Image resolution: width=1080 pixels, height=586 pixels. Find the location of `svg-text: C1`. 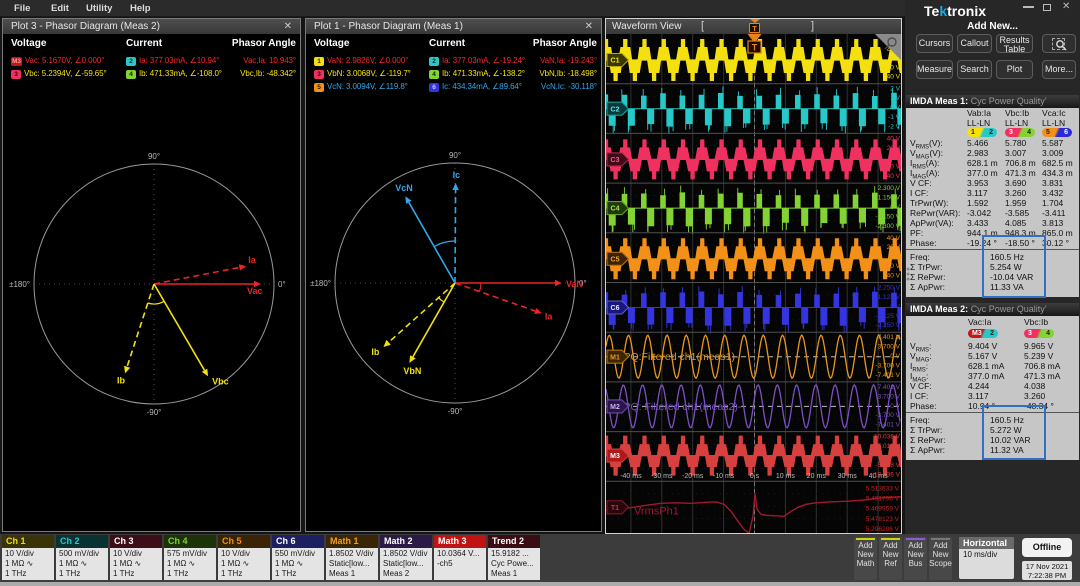

svg-text: C1 is located at coordinates (615, 61).